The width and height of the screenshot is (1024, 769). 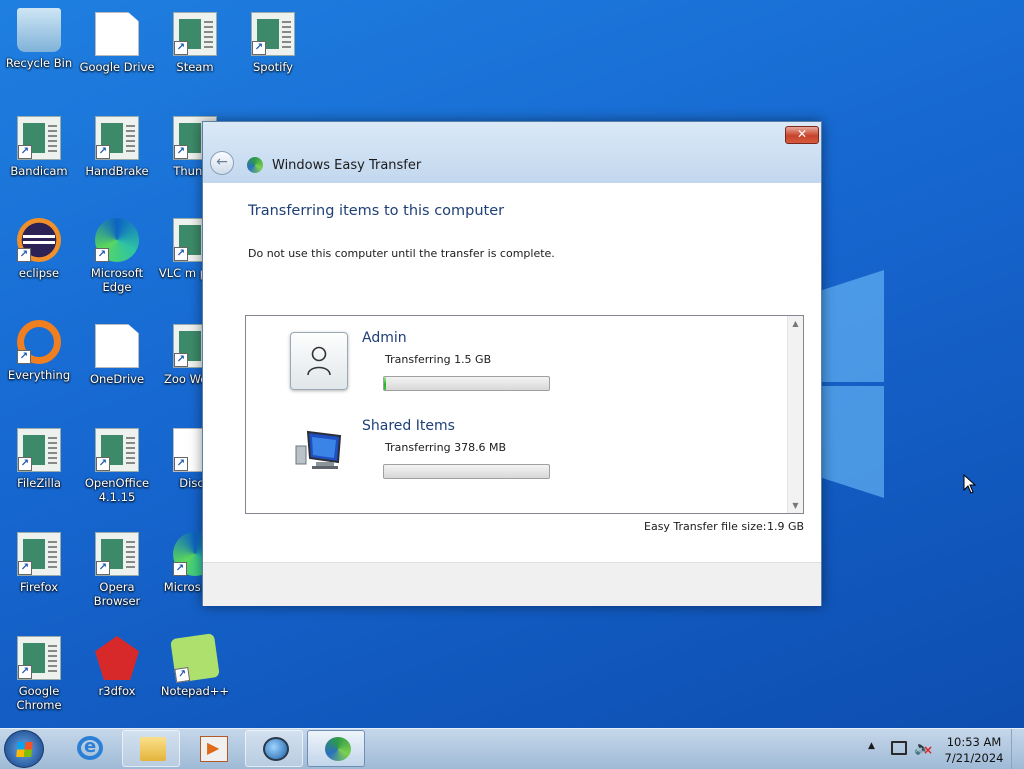 I want to click on item-status-shared-items: Transferring 378.6 MB, so click(x=446, y=447).